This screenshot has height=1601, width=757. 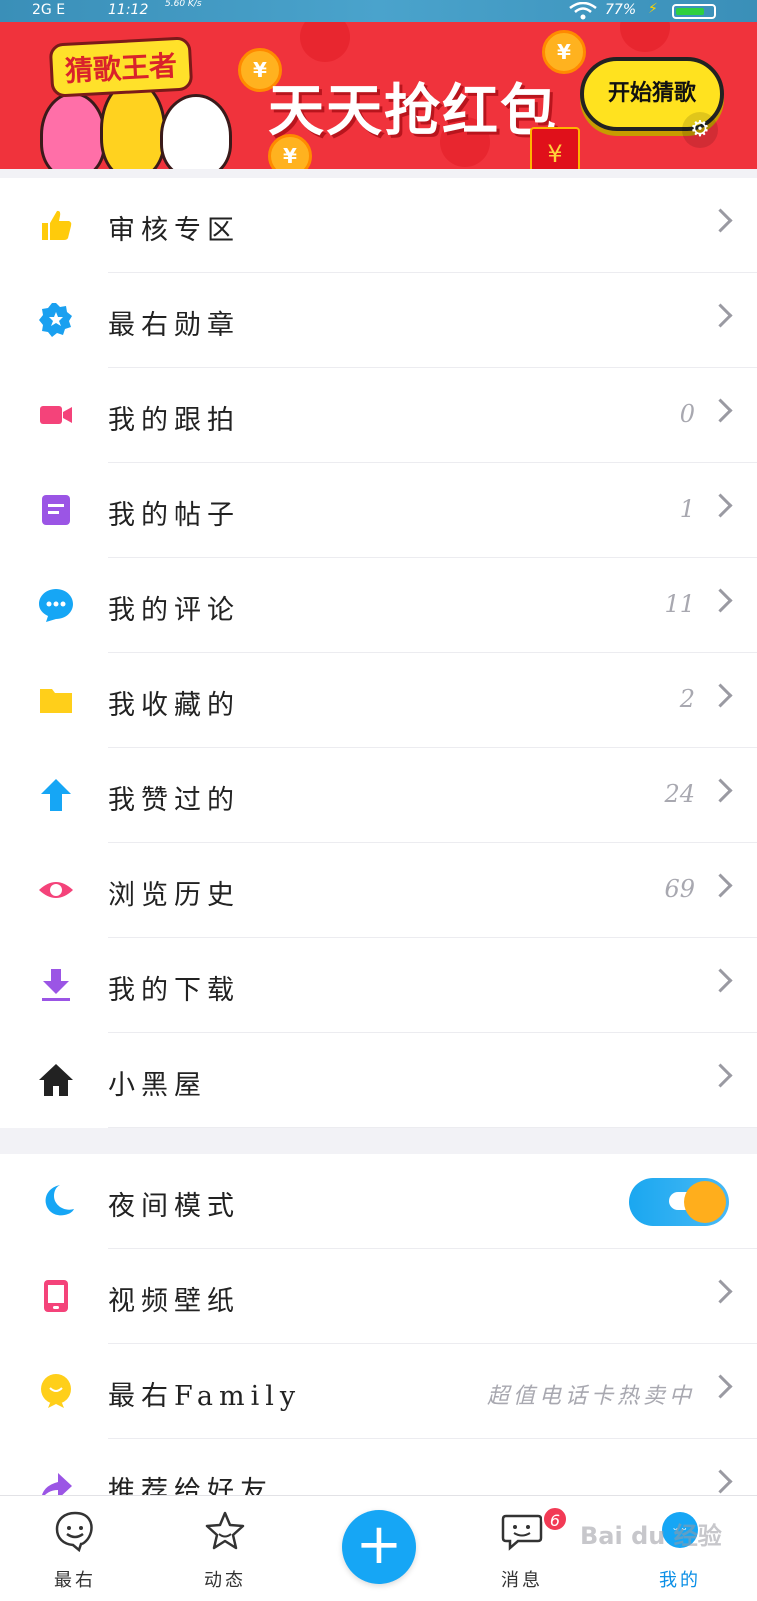 What do you see at coordinates (56, 985) in the screenshot?
I see `download-icon` at bounding box center [56, 985].